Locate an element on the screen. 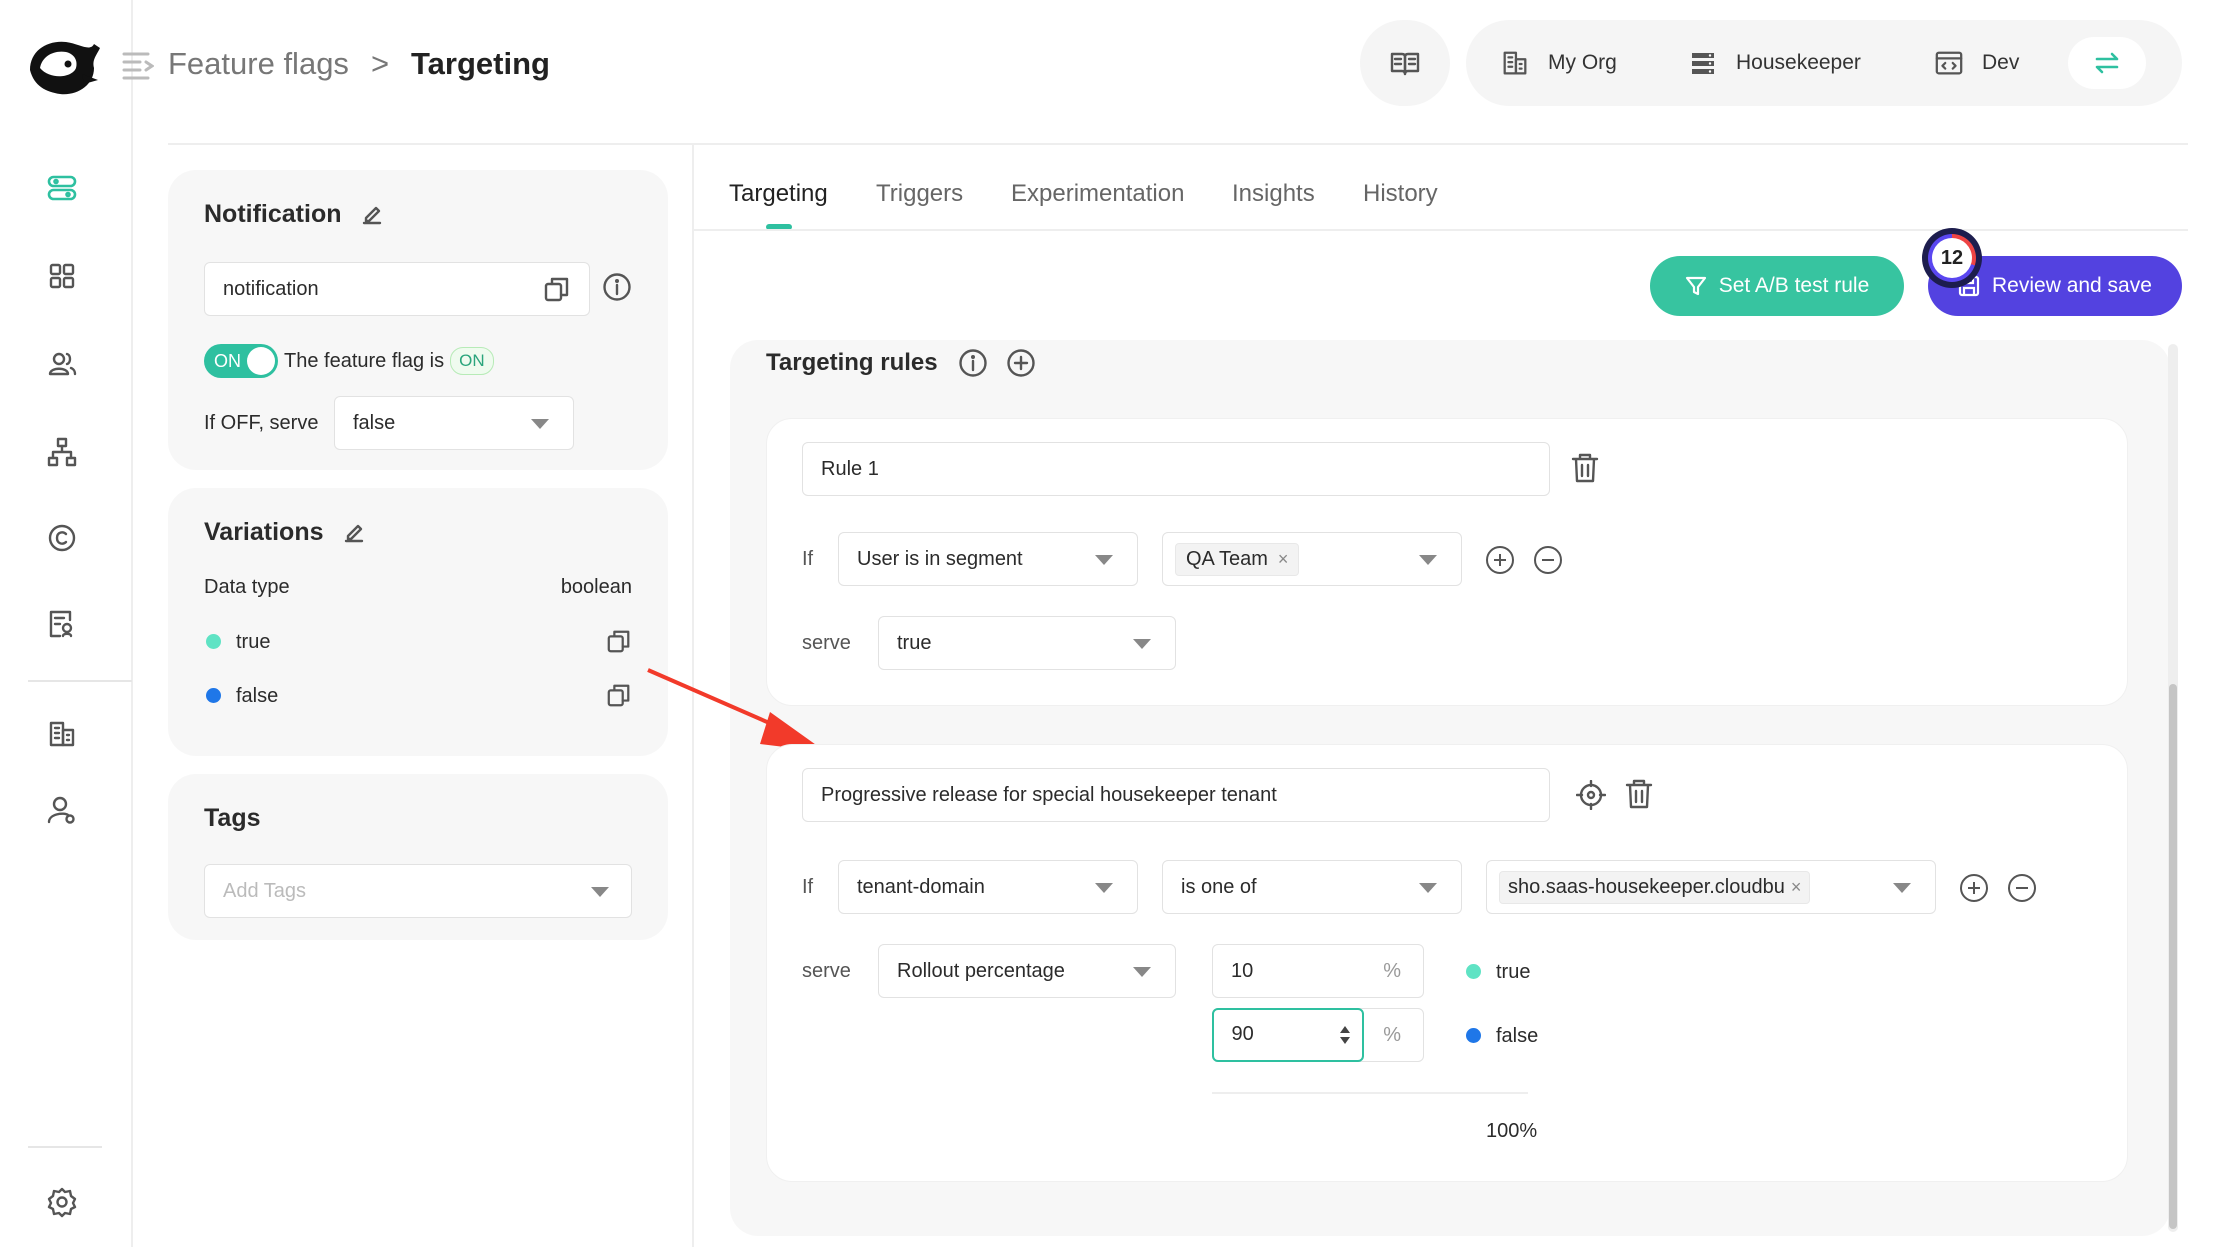 The image size is (2226, 1247). tab-experimentation: Experimentation is located at coordinates (1097, 194).